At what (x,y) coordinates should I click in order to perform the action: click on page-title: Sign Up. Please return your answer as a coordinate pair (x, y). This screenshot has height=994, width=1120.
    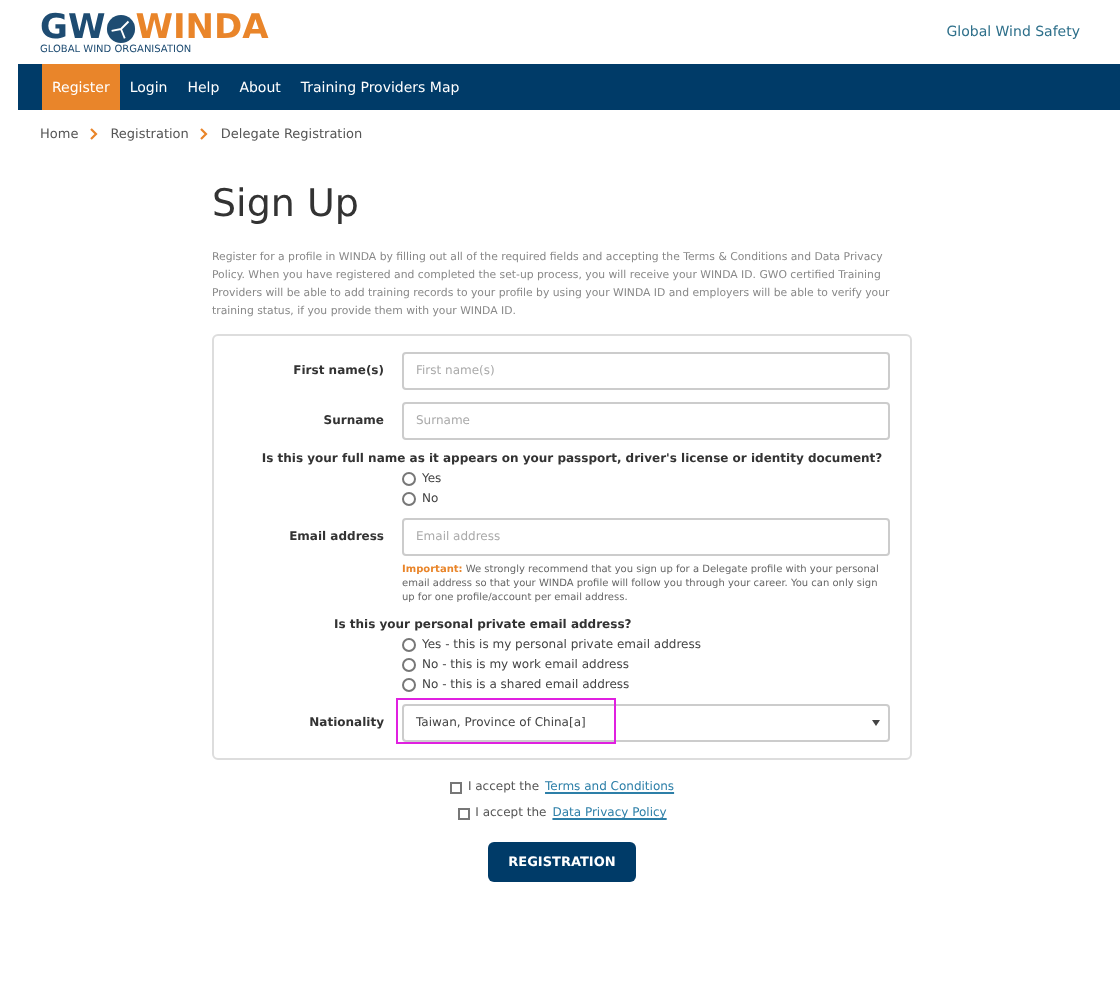
    Looking at the image, I should click on (286, 204).